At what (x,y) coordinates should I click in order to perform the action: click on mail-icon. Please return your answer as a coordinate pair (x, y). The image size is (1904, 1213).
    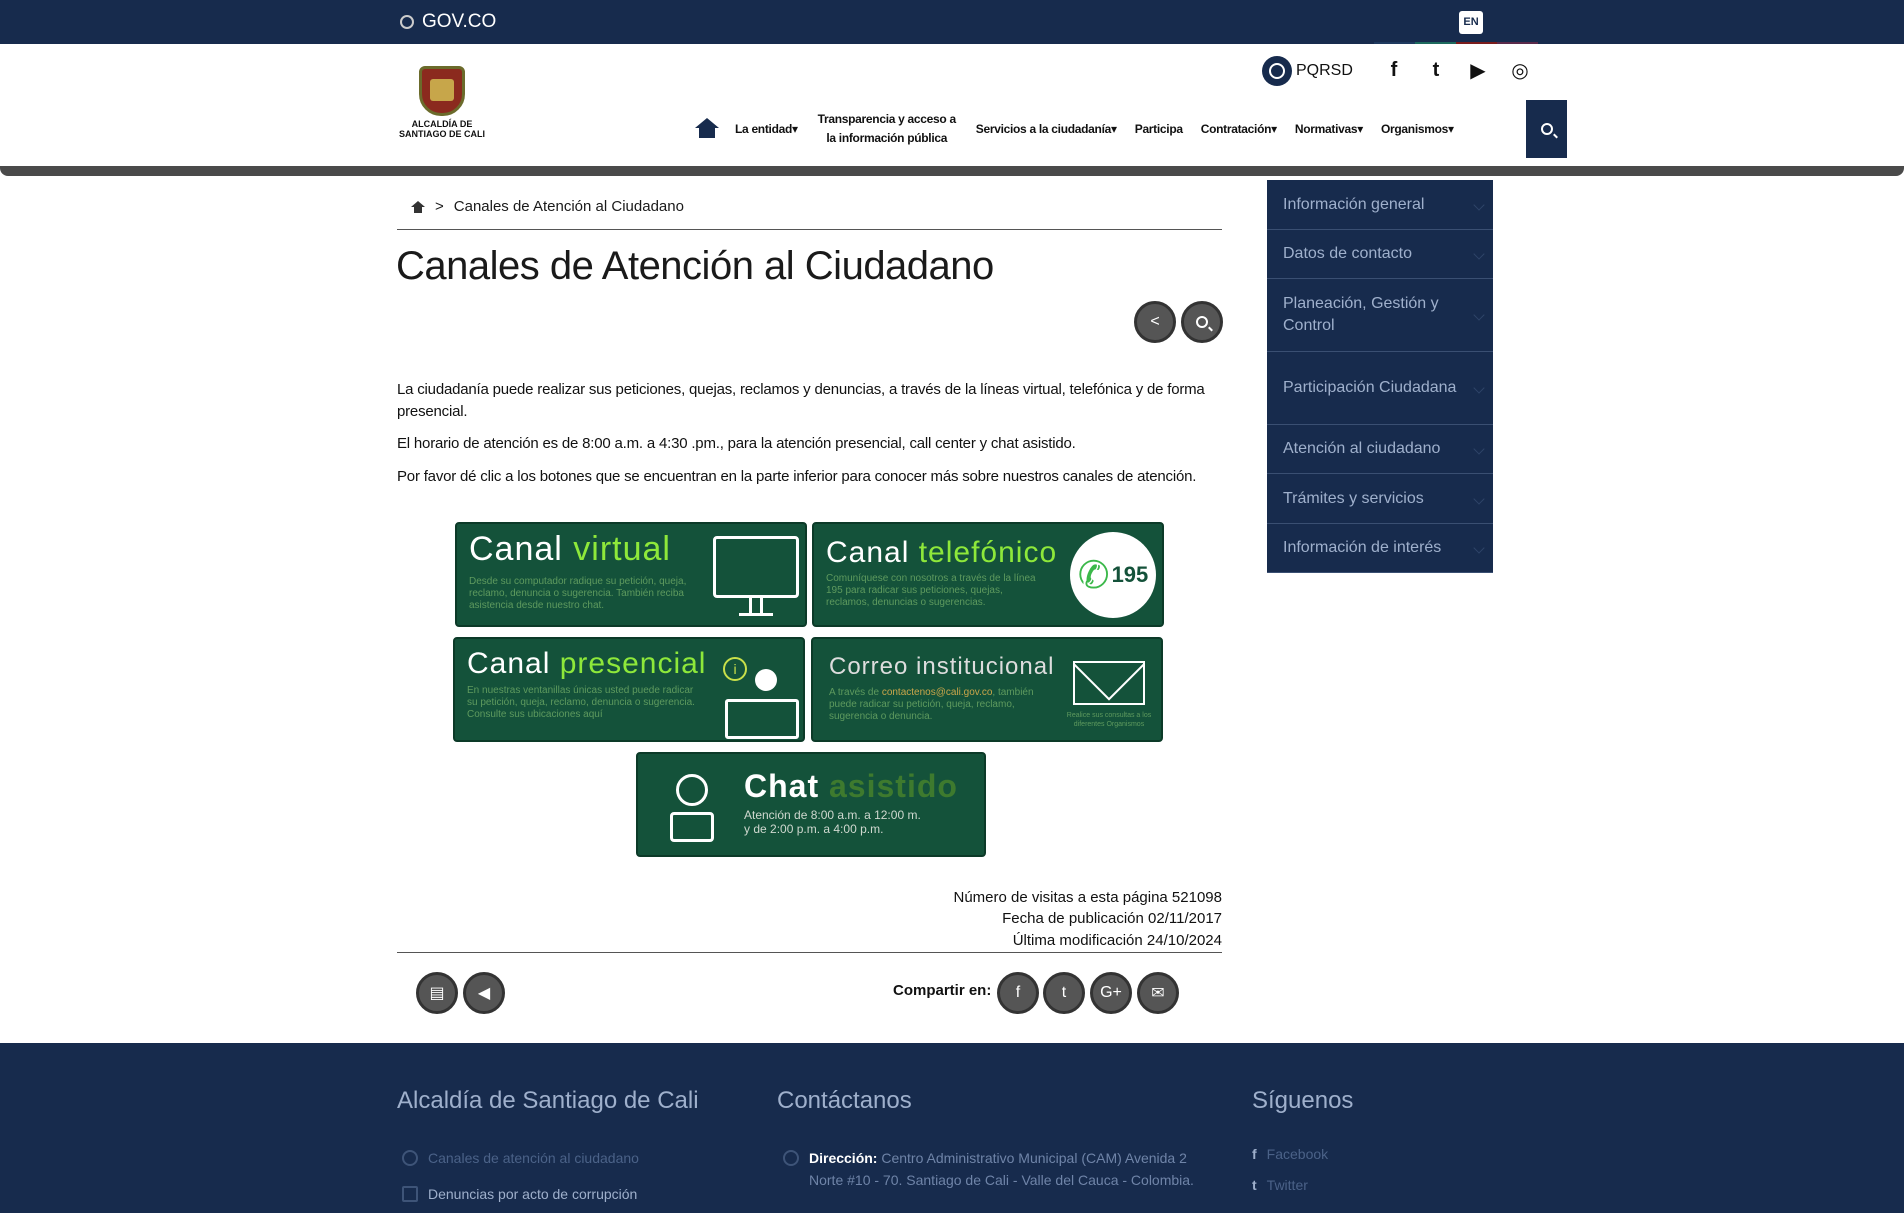
    Looking at the image, I should click on (410, 1194).